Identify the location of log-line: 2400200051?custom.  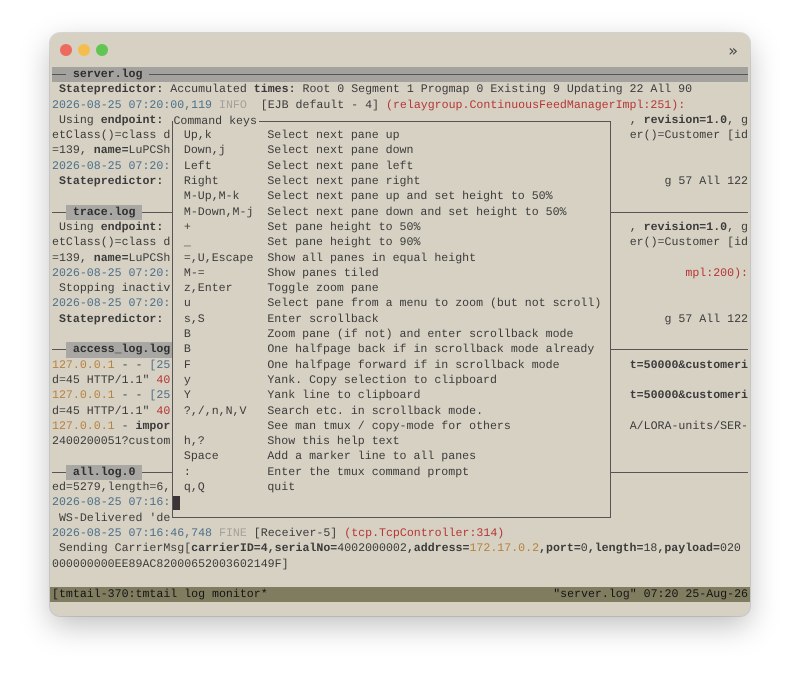
(111, 442).